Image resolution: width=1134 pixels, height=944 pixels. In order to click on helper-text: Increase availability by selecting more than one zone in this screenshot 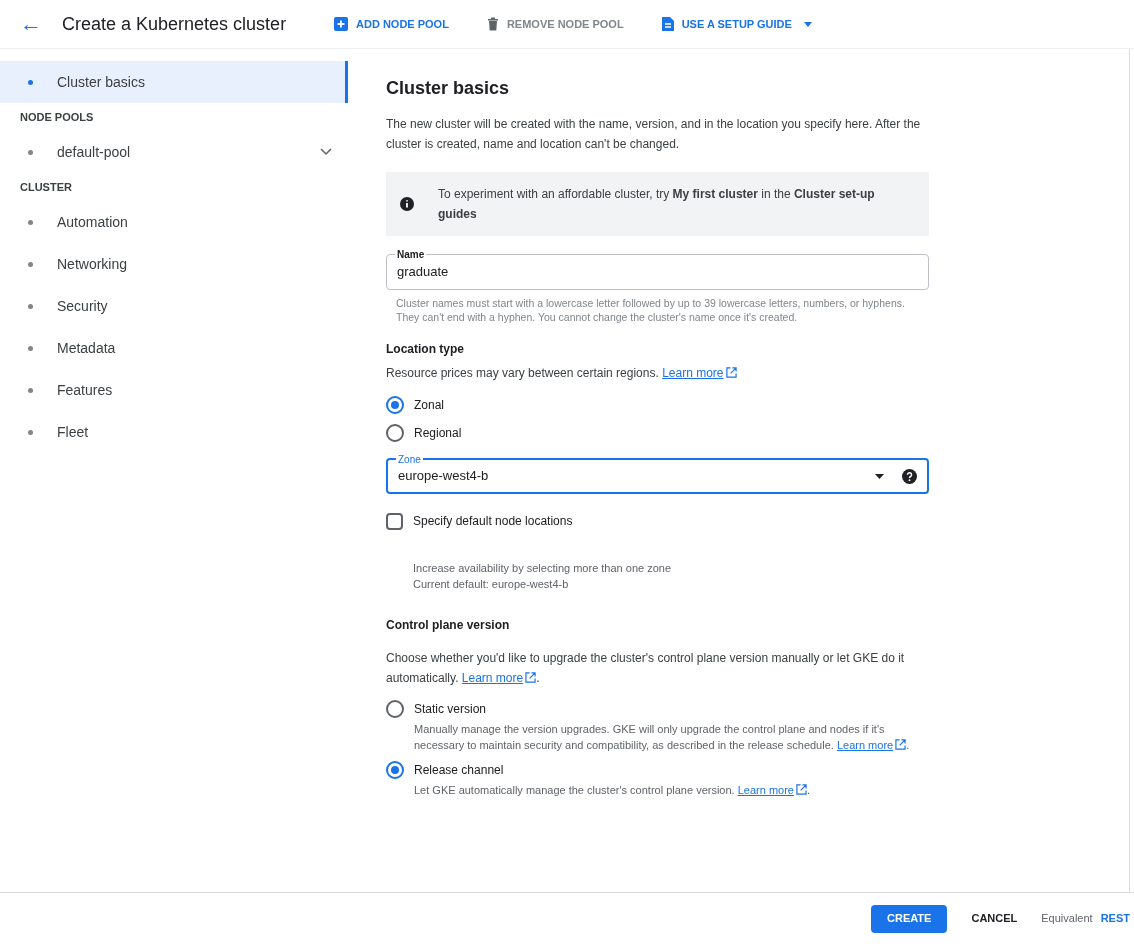, I will do `click(543, 568)`.